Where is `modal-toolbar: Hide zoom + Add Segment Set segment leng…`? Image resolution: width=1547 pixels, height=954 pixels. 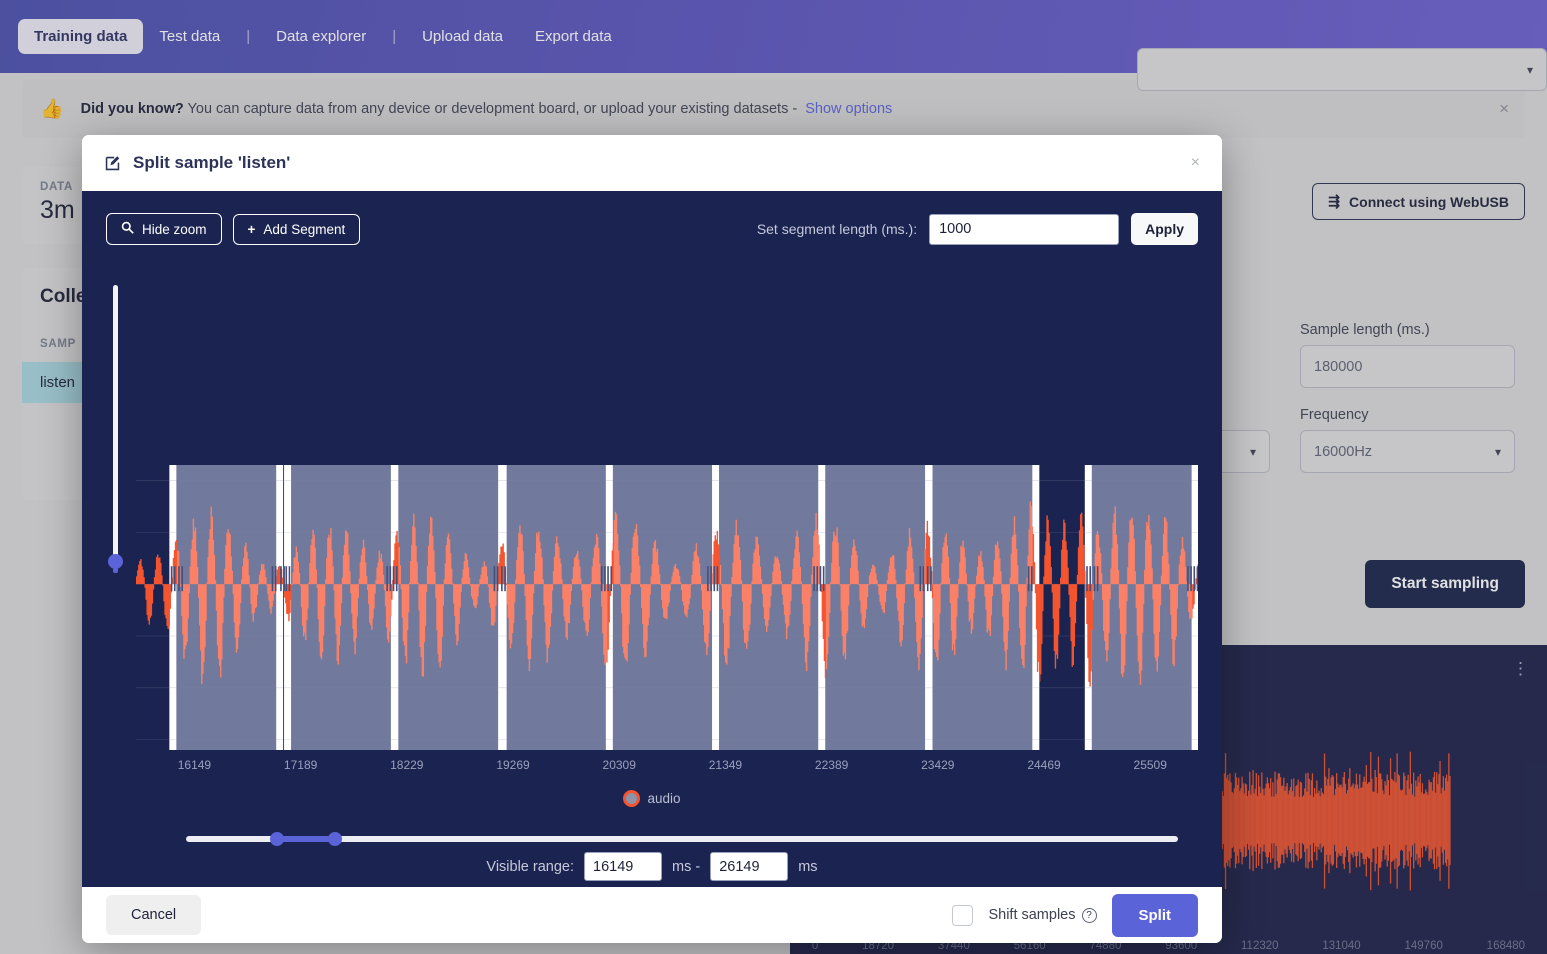
modal-toolbar: Hide zoom + Add Segment Set segment leng… is located at coordinates (652, 218).